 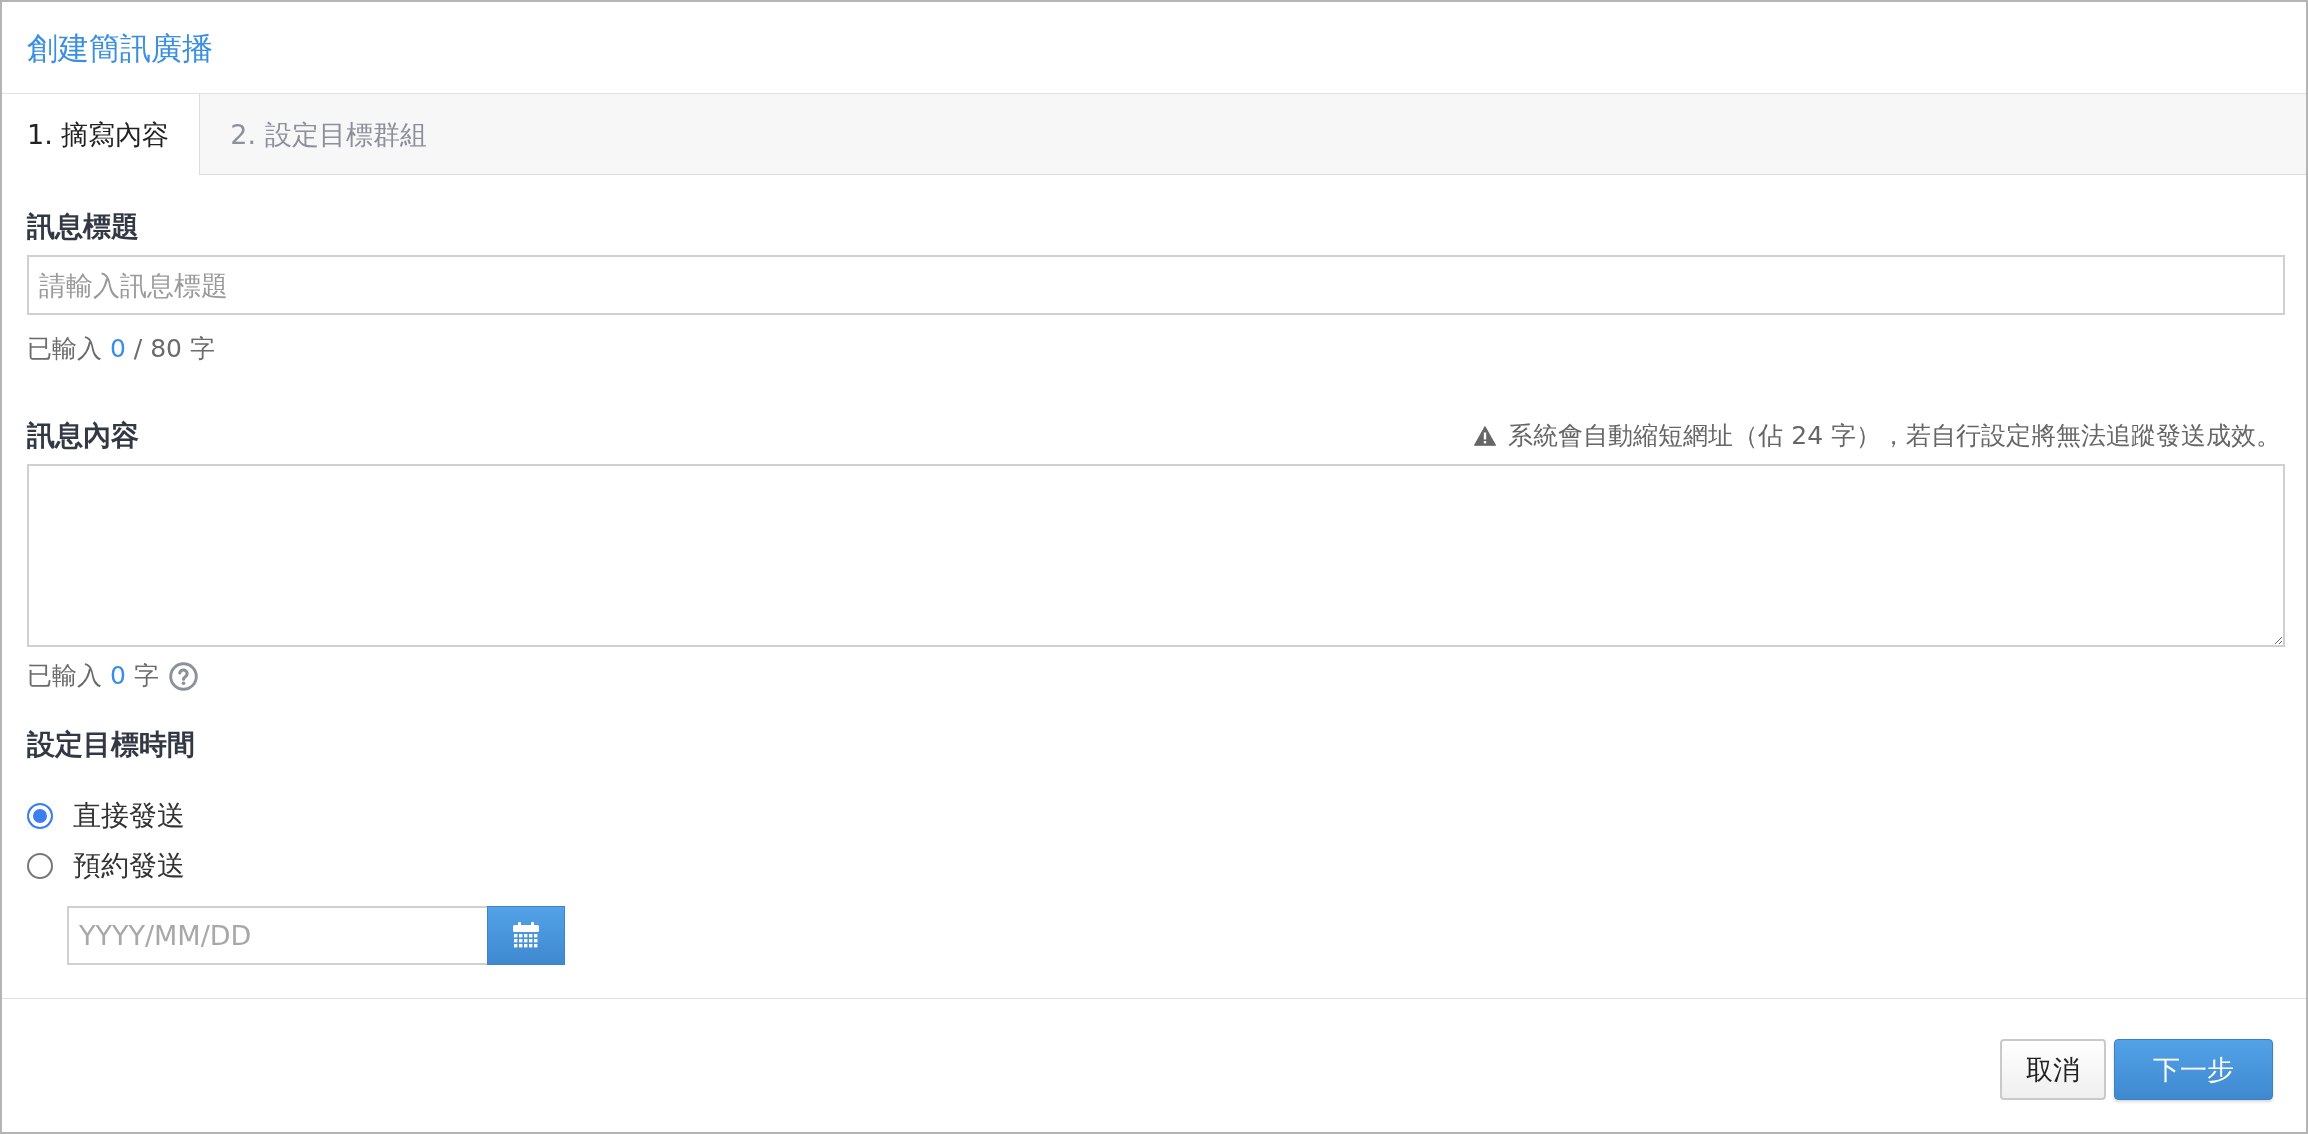 What do you see at coordinates (120, 48) in the screenshot?
I see `dialog-title: 創建簡訊廣播` at bounding box center [120, 48].